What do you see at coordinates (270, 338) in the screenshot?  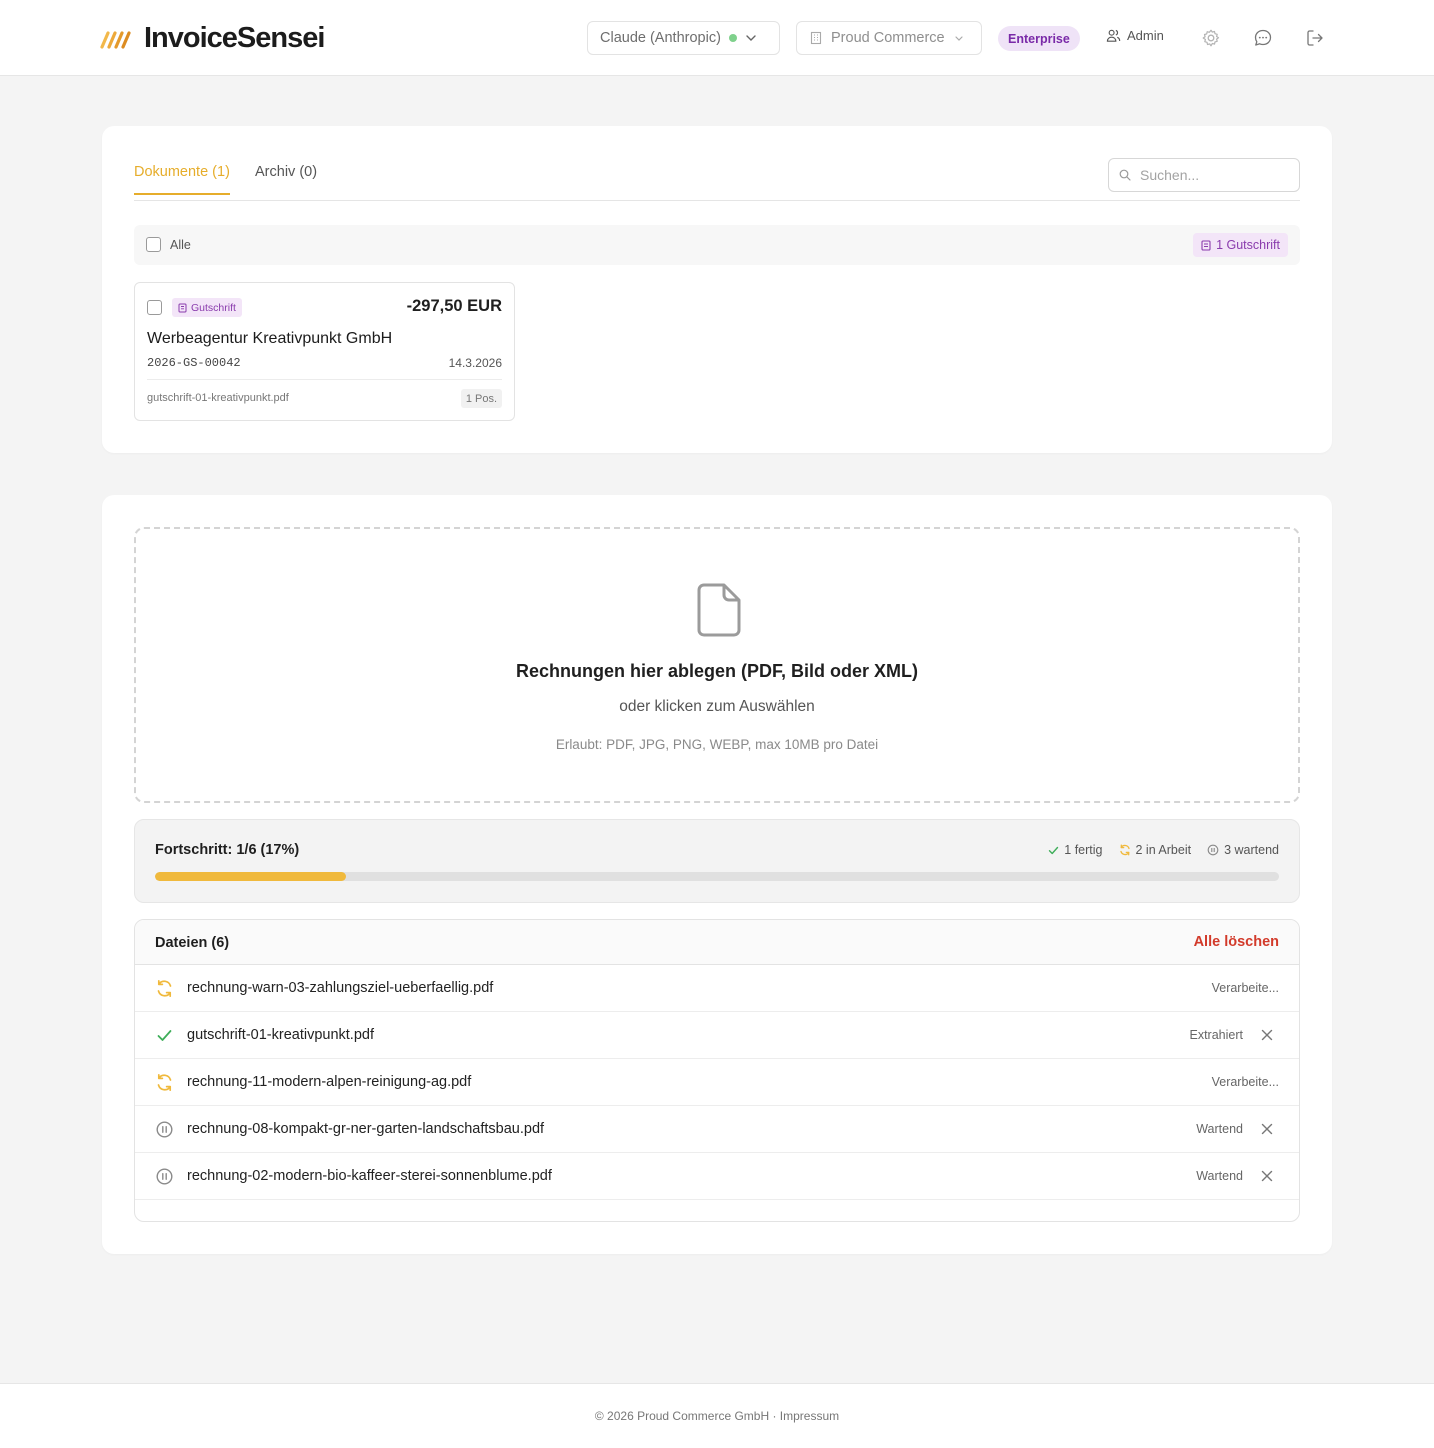 I see `document-vendor: Werbeagentur Kreativpunkt GmbH` at bounding box center [270, 338].